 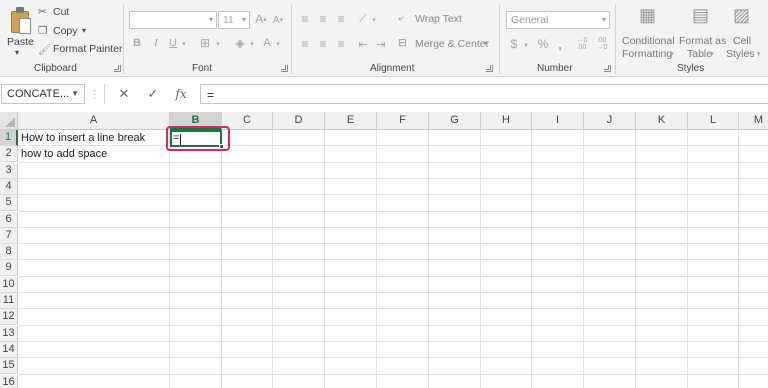 What do you see at coordinates (205, 43) in the screenshot?
I see `borders-icon: ⊞` at bounding box center [205, 43].